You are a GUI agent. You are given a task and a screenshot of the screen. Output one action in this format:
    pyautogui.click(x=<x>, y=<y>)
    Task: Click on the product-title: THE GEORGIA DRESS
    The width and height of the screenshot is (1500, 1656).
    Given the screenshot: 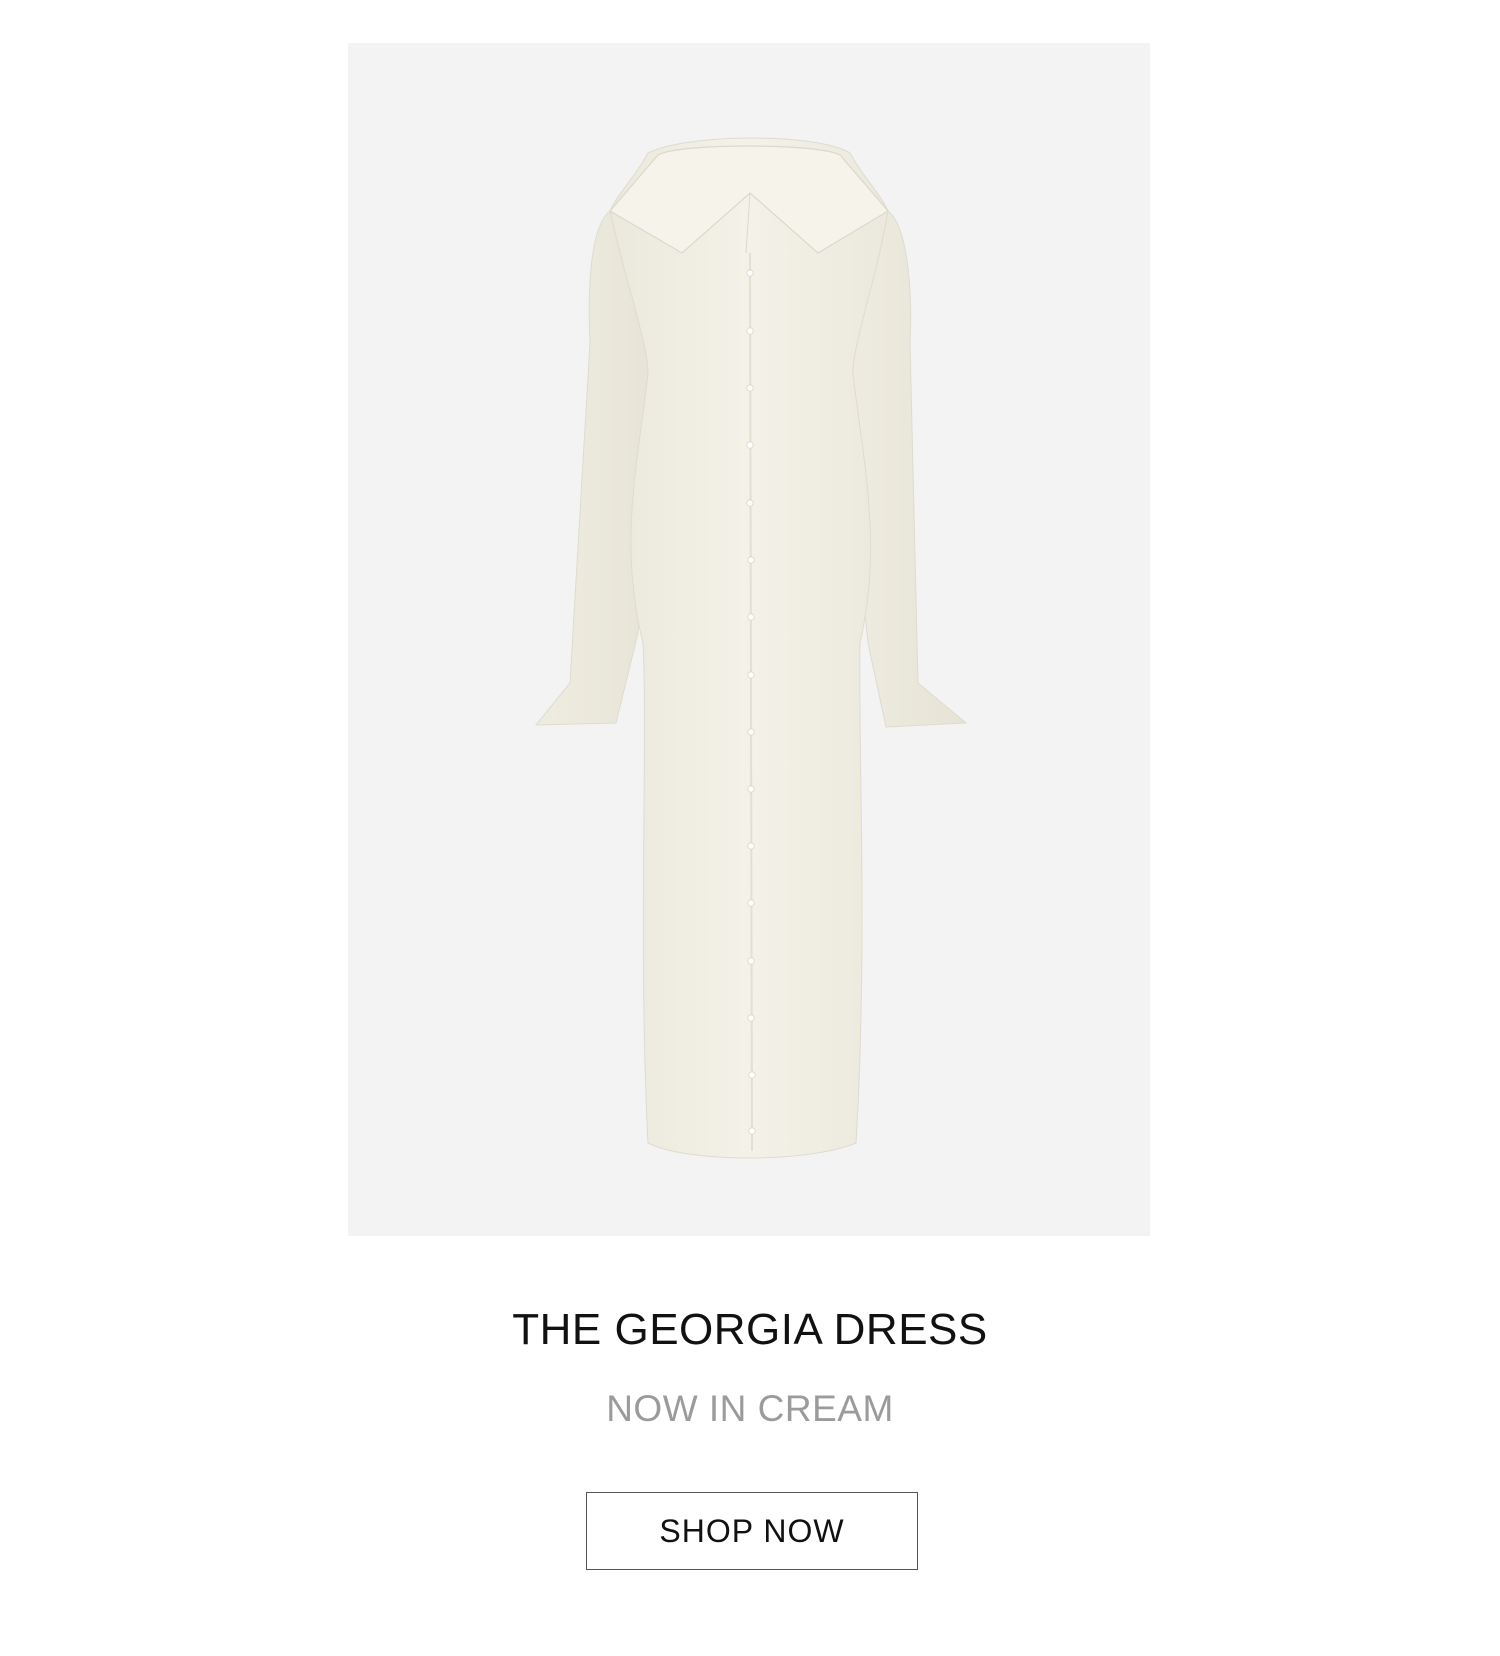 What is the action you would take?
    pyautogui.click(x=750, y=1329)
    